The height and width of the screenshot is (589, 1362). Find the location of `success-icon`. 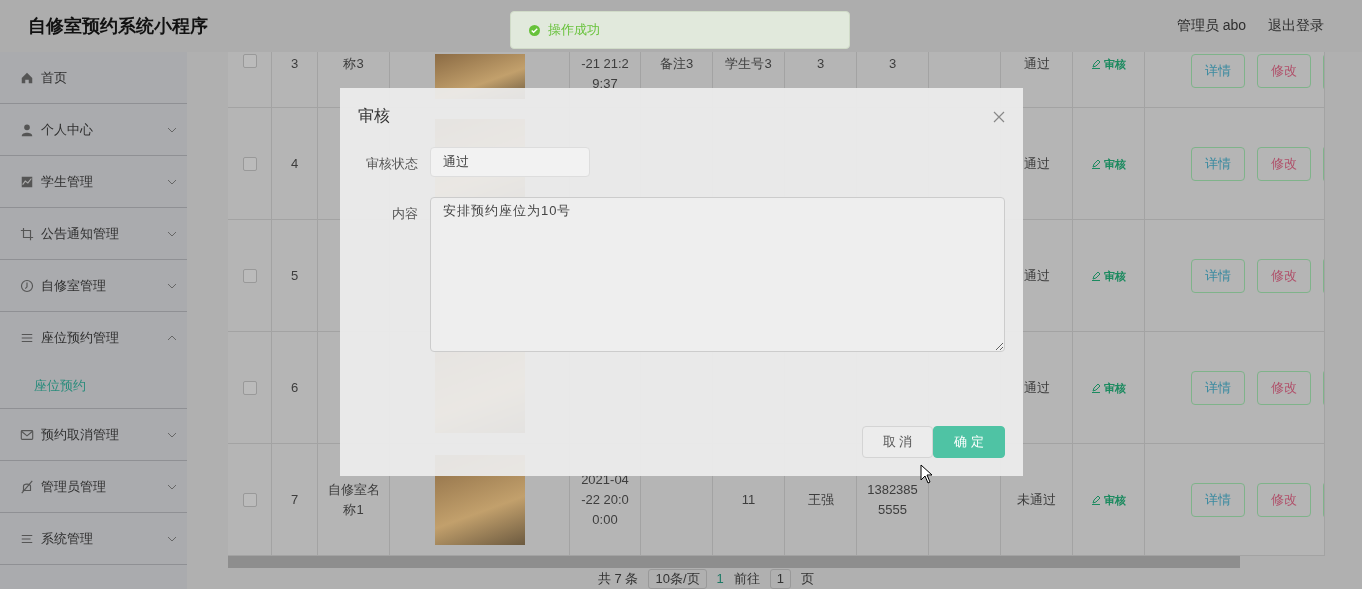

success-icon is located at coordinates (534, 30).